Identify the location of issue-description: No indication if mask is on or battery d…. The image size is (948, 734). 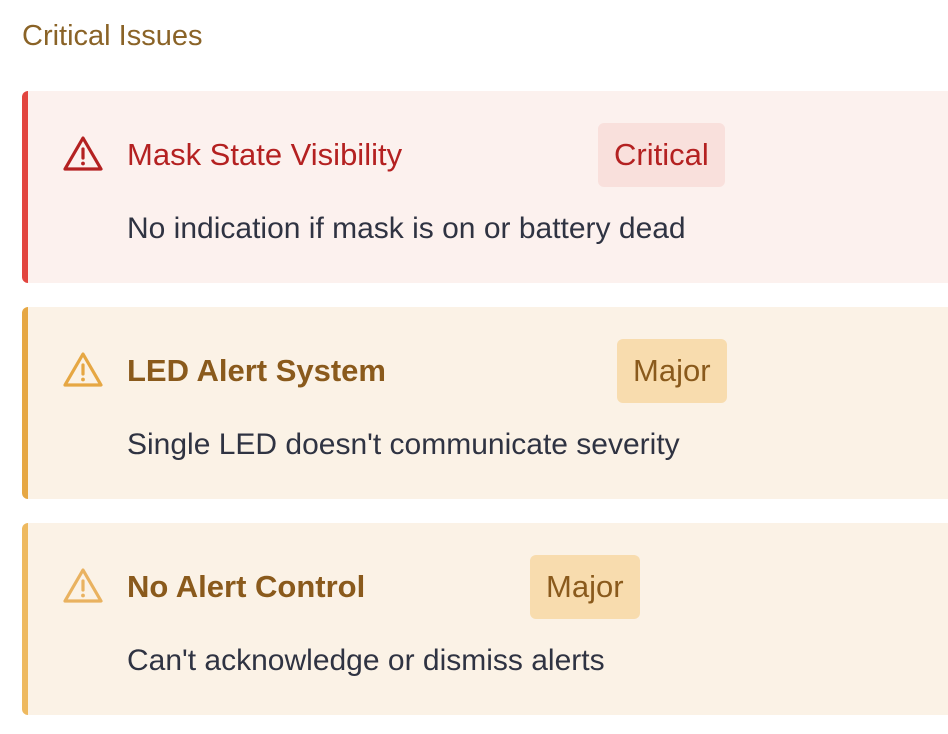
(406, 228).